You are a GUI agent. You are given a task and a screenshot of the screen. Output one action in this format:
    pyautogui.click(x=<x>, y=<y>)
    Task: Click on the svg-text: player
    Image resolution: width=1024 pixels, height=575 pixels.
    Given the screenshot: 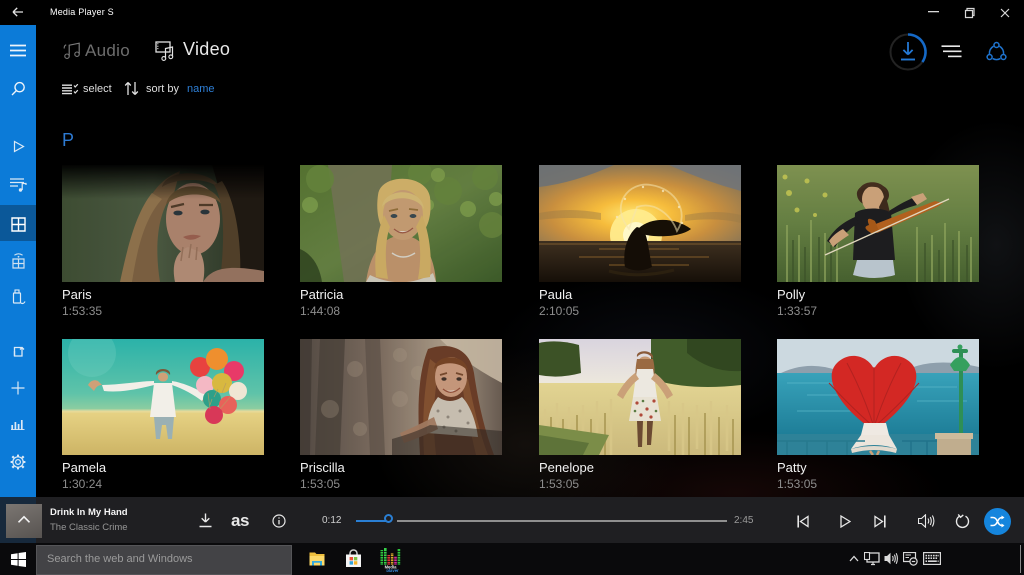 What is the action you would take?
    pyautogui.click(x=392, y=570)
    